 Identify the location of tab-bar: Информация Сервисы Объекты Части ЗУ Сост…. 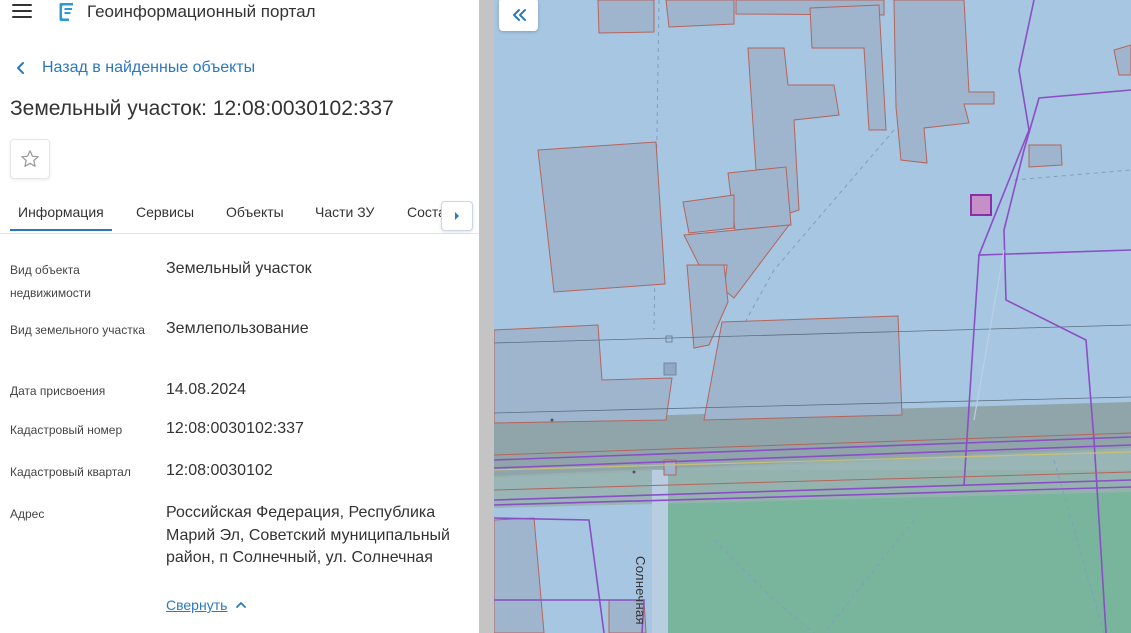
(239, 215).